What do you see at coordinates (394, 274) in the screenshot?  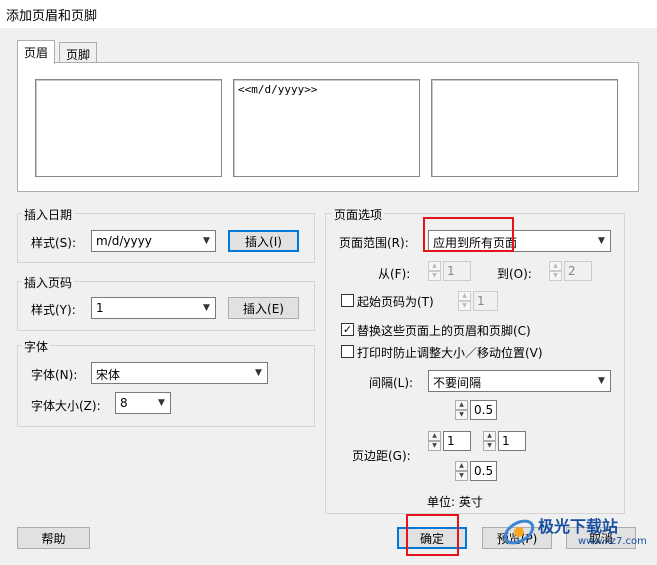 I see `from-label: 从(F):` at bounding box center [394, 274].